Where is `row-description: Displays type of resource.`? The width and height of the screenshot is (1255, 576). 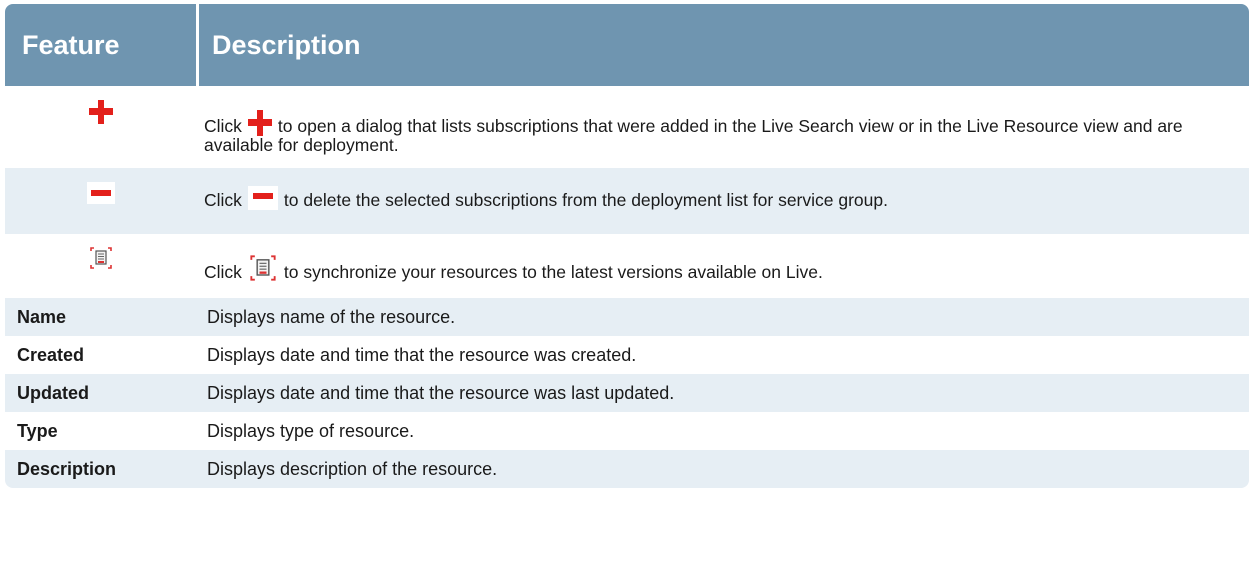
row-description: Displays type of resource. is located at coordinates (311, 430).